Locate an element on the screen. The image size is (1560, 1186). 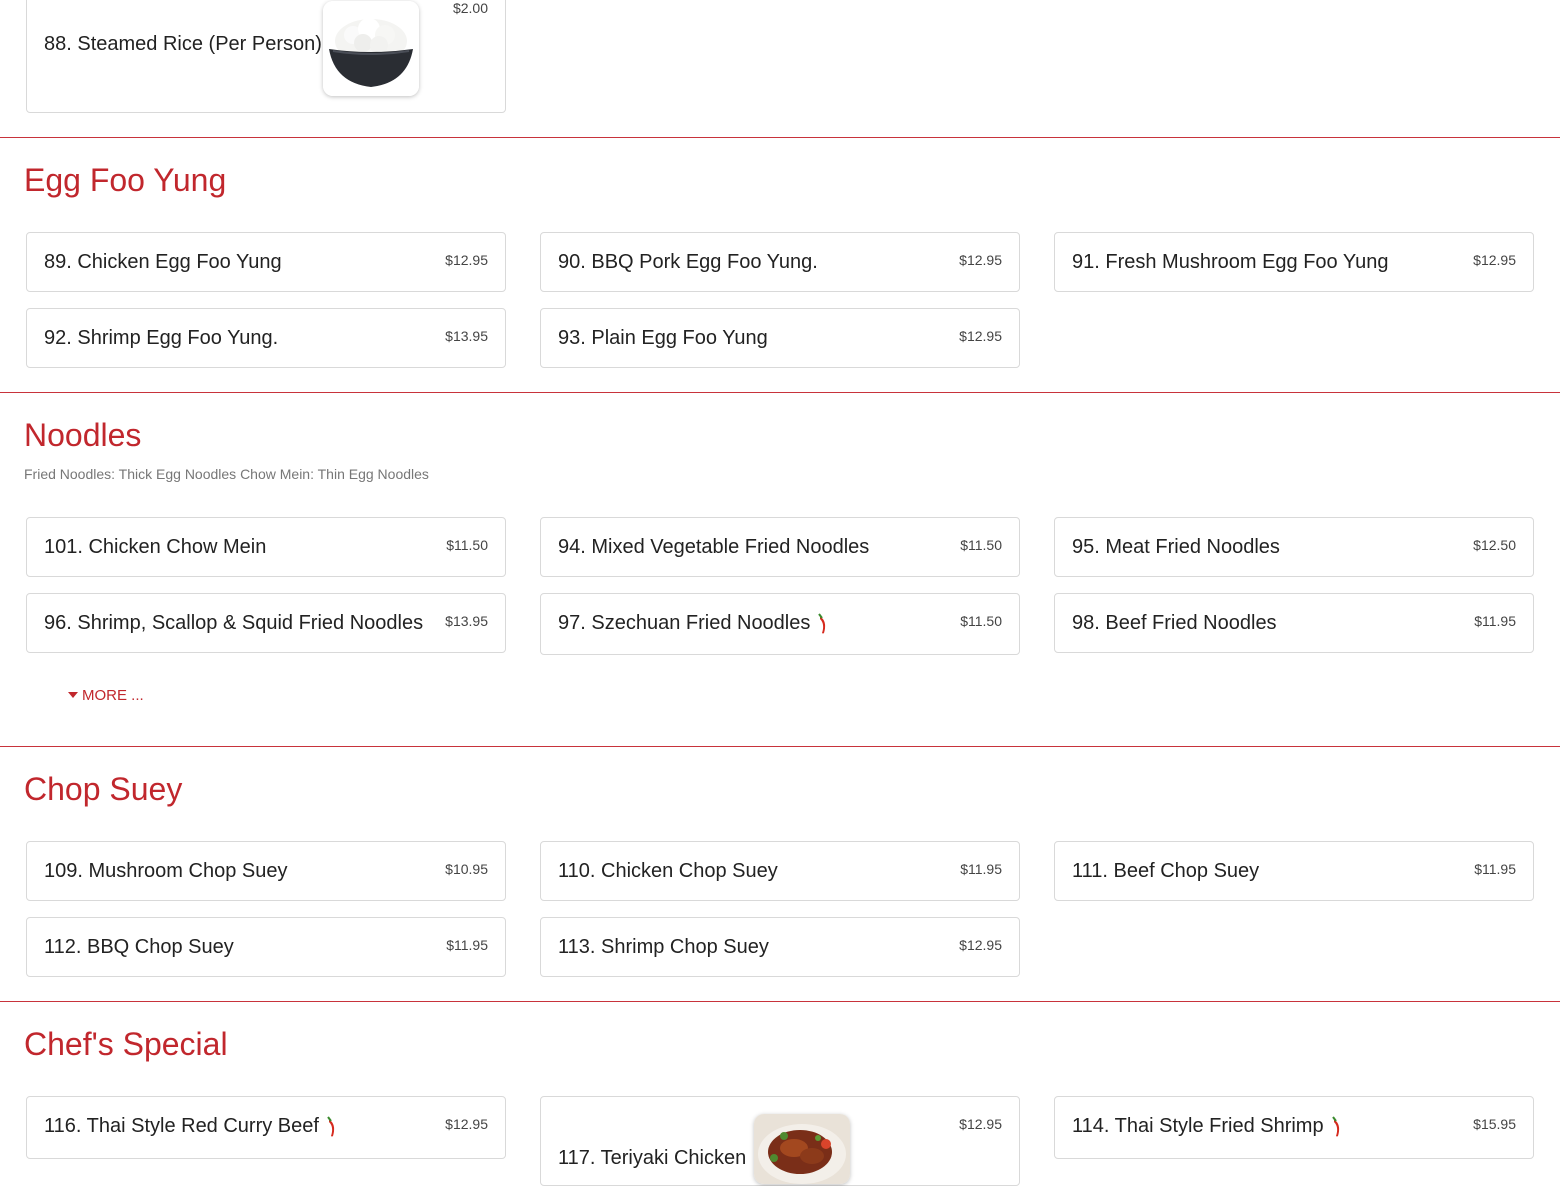
menu-item-name: 116. Thai Style Red Curry Beef is located at coordinates (181, 1126).